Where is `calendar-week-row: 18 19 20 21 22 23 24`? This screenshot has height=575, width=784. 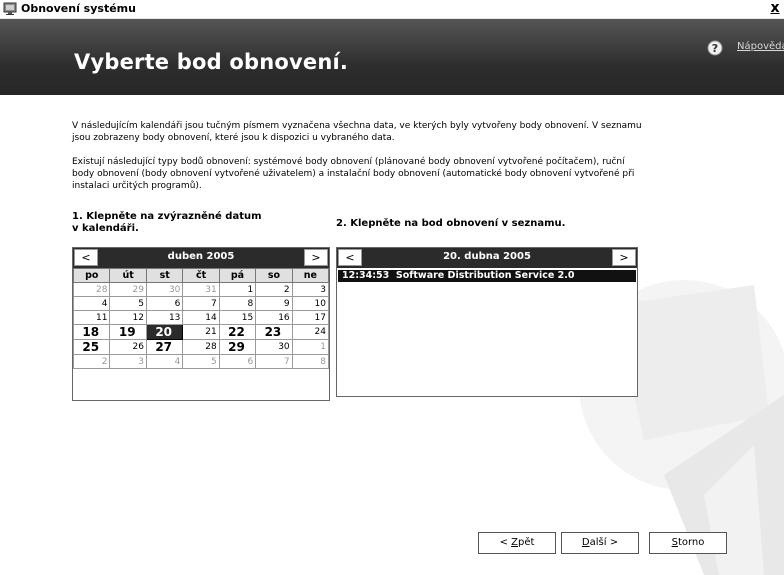 calendar-week-row: 18 19 20 21 22 23 24 is located at coordinates (201, 332).